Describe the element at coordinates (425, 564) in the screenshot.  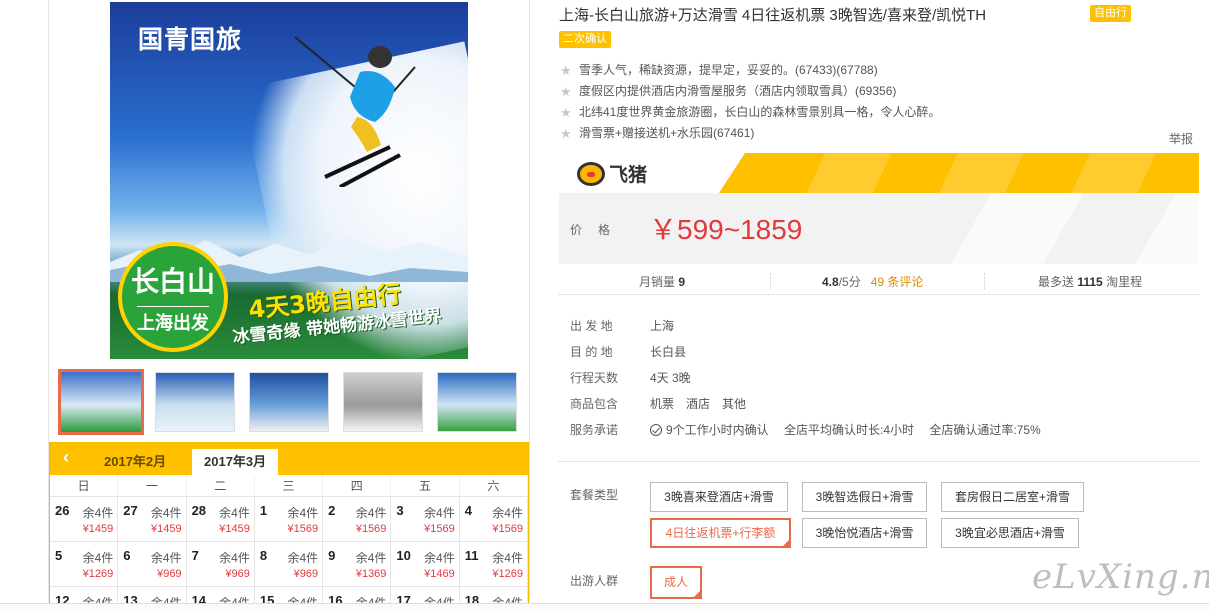
I see `calendar-day-cell: 10 余4件 ¥1469` at that location.